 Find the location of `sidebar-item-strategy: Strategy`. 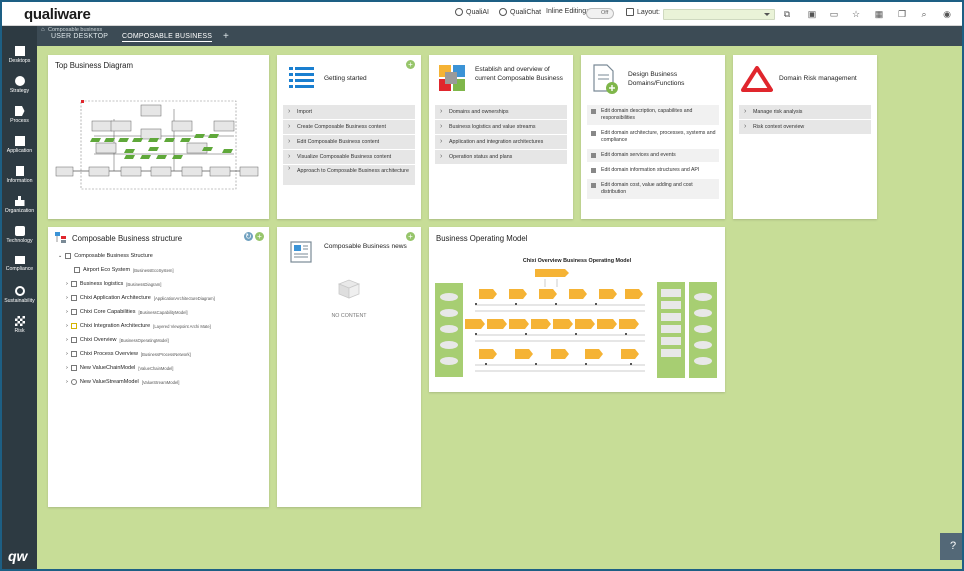

sidebar-item-strategy: Strategy is located at coordinates (19, 83).